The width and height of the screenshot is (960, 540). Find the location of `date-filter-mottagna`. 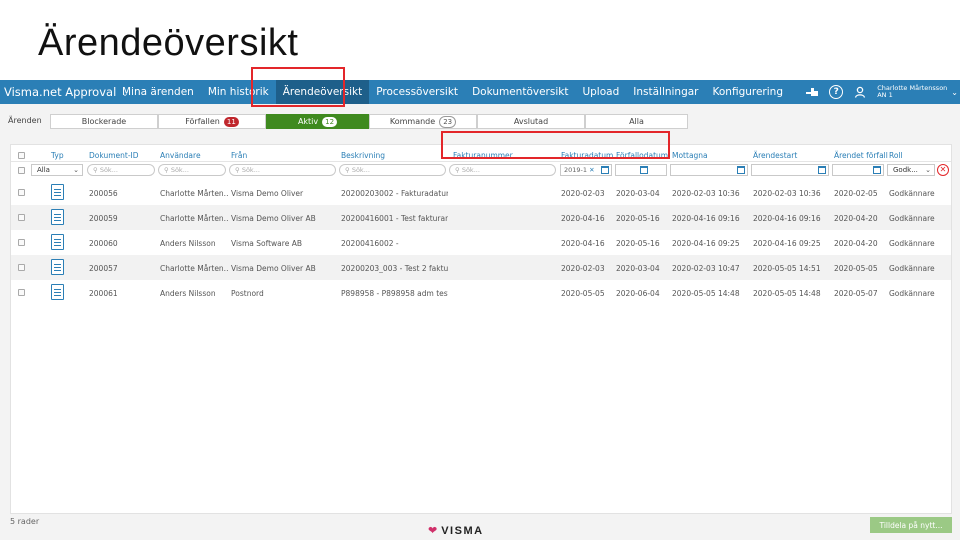

date-filter-mottagna is located at coordinates (709, 170).